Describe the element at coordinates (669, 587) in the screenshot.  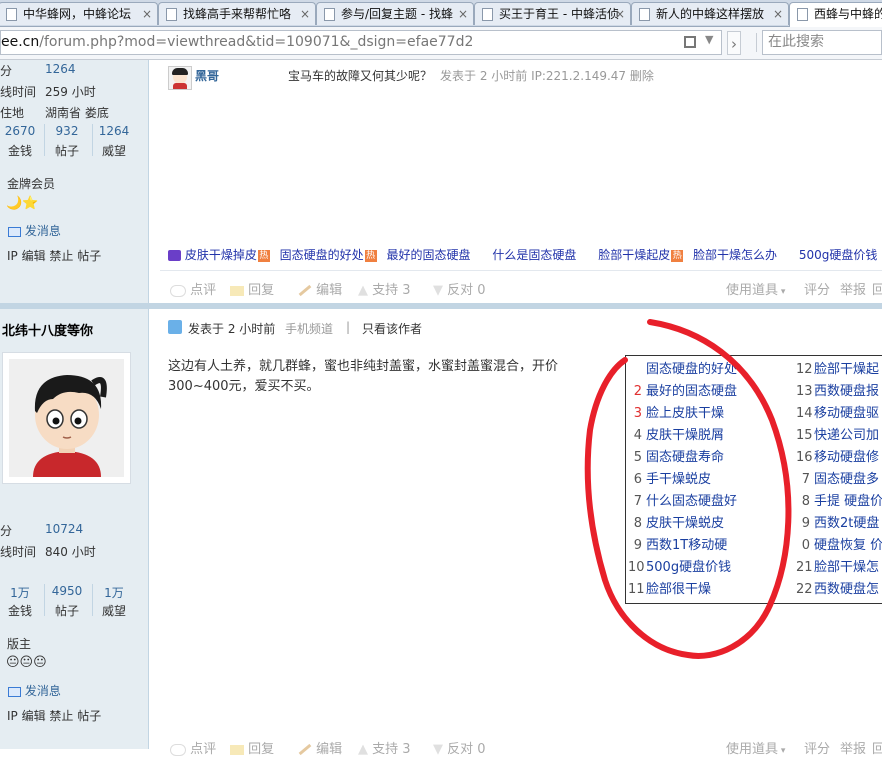
I see `ad-rank-item: 11脸部很干燥` at that location.